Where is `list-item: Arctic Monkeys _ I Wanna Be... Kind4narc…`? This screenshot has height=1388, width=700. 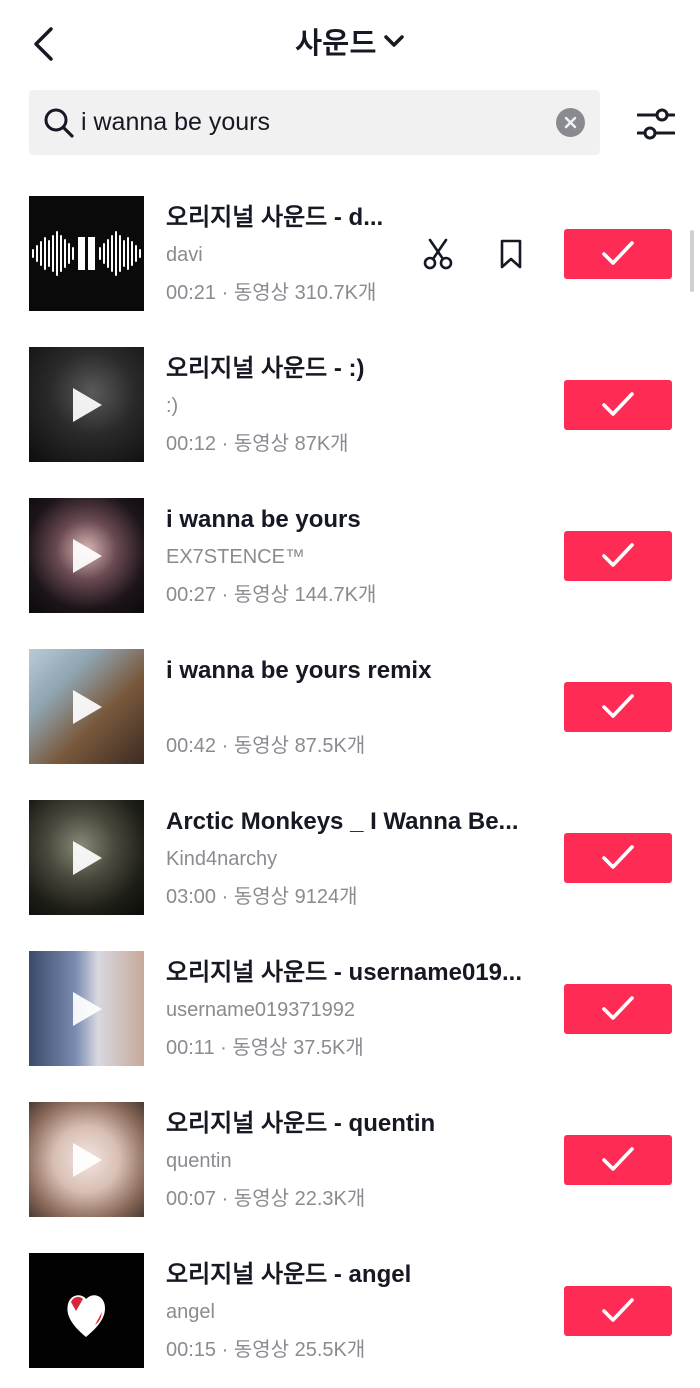
list-item: Arctic Monkeys _ I Wanna Be... Kind4narc… is located at coordinates (350, 859).